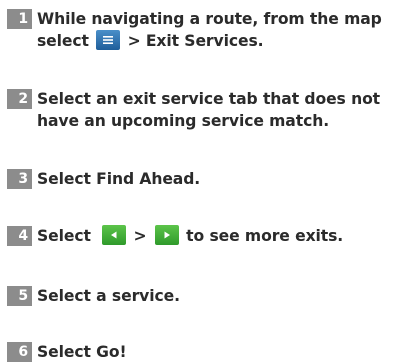 The image size is (410, 364). I want to click on step-text: to see more exits., so click(265, 236).